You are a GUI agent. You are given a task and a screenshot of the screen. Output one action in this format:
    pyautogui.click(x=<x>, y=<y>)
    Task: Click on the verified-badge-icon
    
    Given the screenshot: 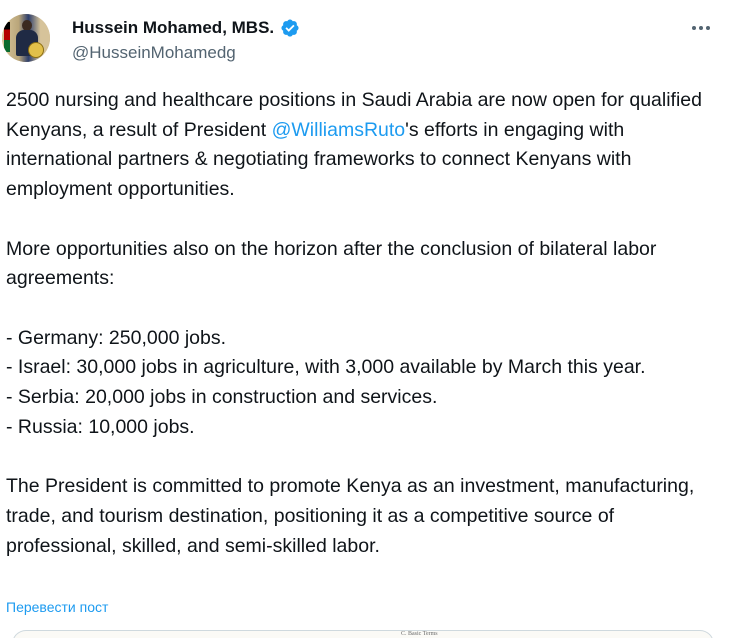 What is the action you would take?
    pyautogui.click(x=290, y=28)
    